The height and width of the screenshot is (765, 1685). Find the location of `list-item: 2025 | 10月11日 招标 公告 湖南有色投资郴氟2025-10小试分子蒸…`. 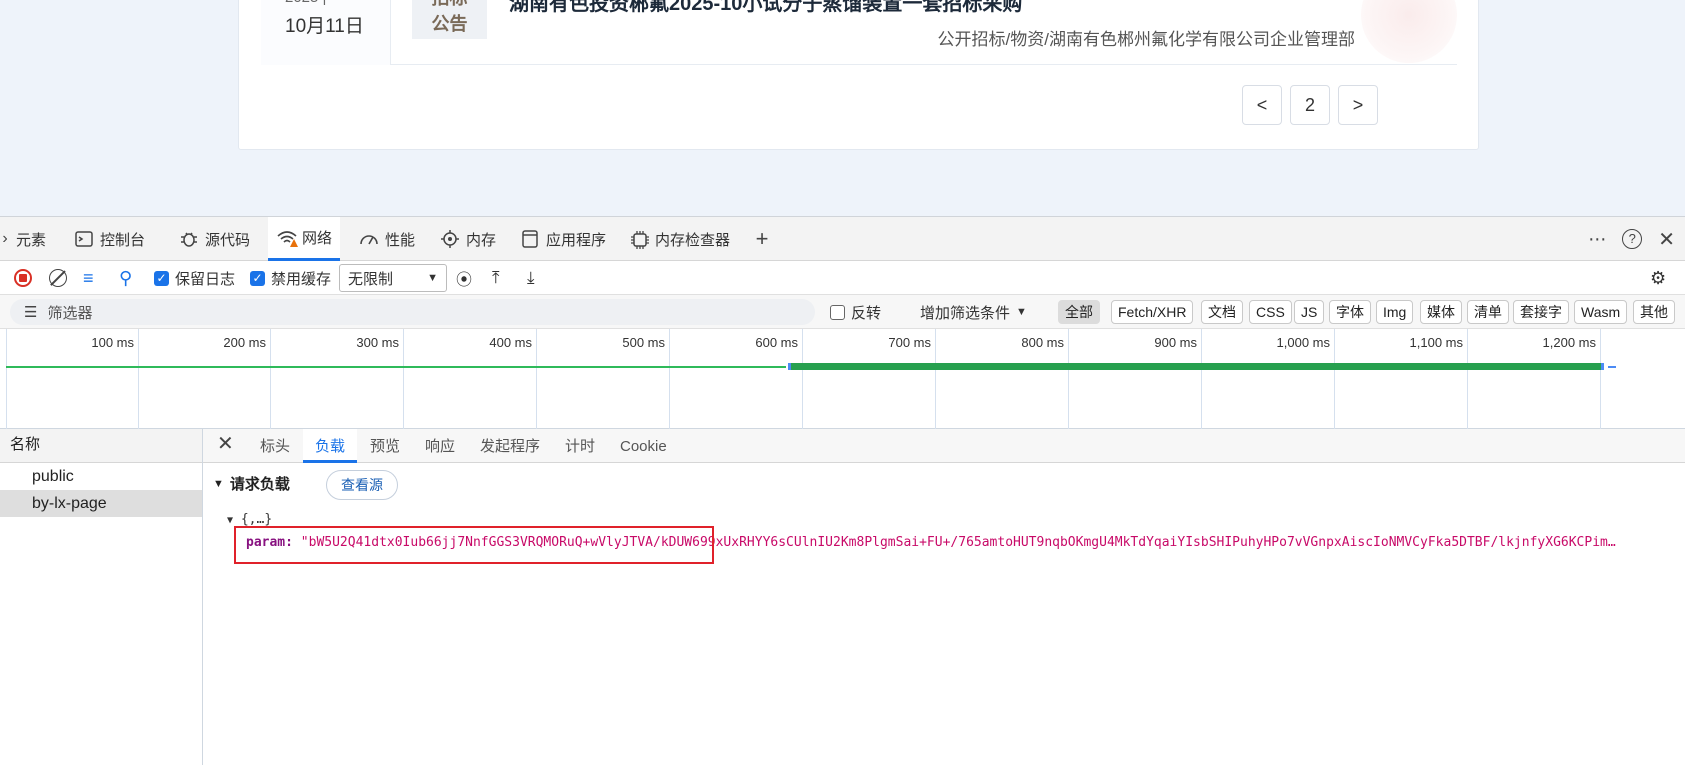

list-item: 2025 | 10月11日 招标 公告 湖南有色投资郴氟2025-10小试分子蒸… is located at coordinates (859, 32).